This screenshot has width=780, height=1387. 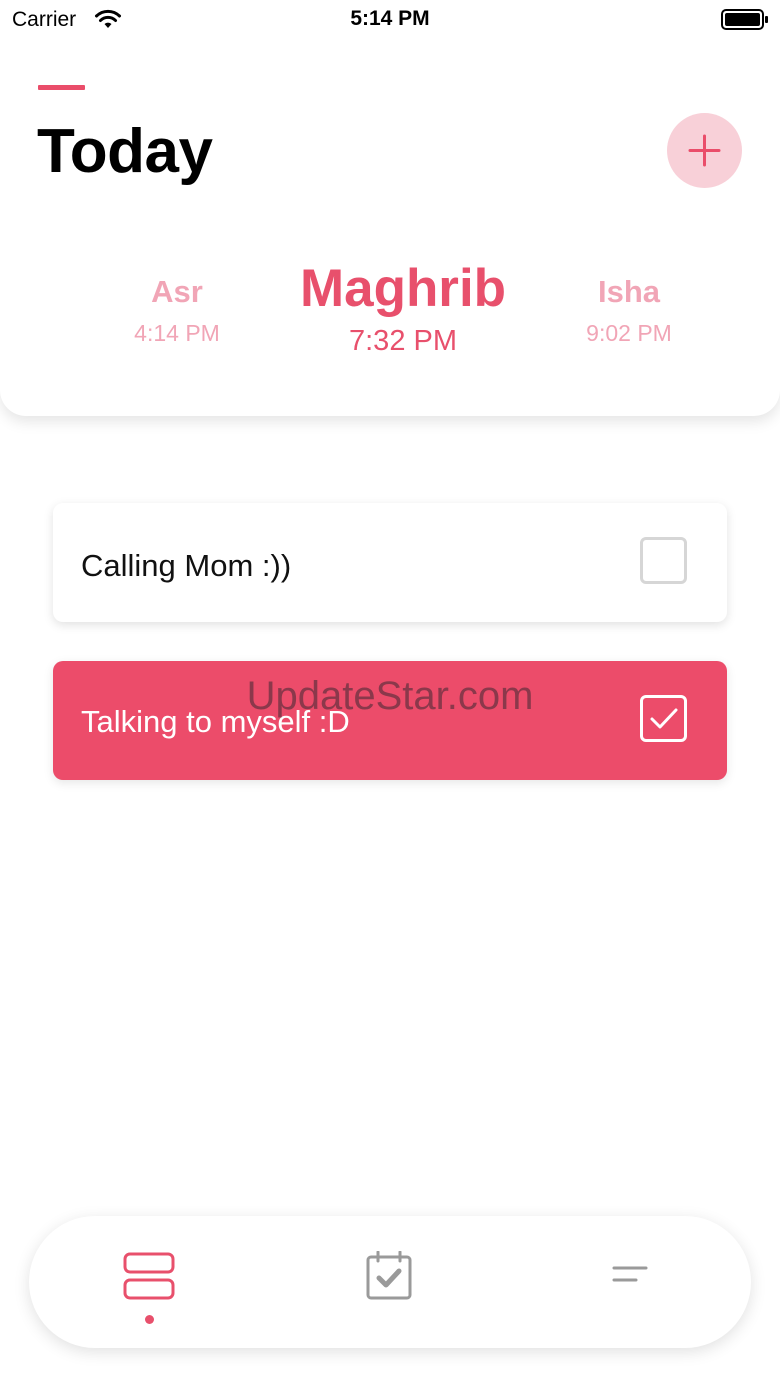 I want to click on task-card: Calling Mom :)), so click(x=390, y=562).